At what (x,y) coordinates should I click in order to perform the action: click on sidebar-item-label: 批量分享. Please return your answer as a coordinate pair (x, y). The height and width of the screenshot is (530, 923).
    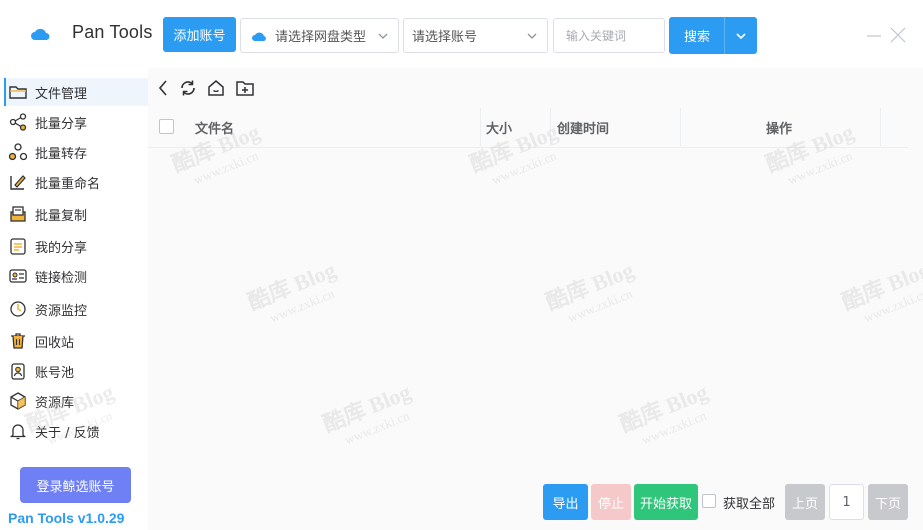
    Looking at the image, I should click on (61, 124).